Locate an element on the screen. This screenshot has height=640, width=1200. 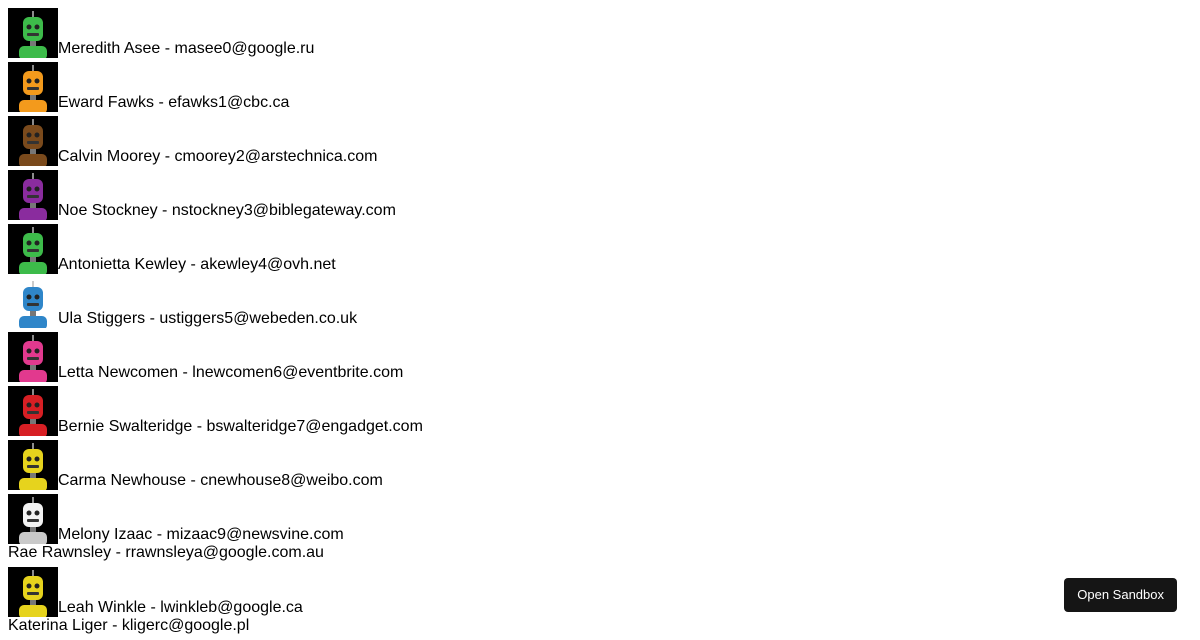
user-row: Eward Fawks - efawks1@cbc.ca is located at coordinates (598, 87).